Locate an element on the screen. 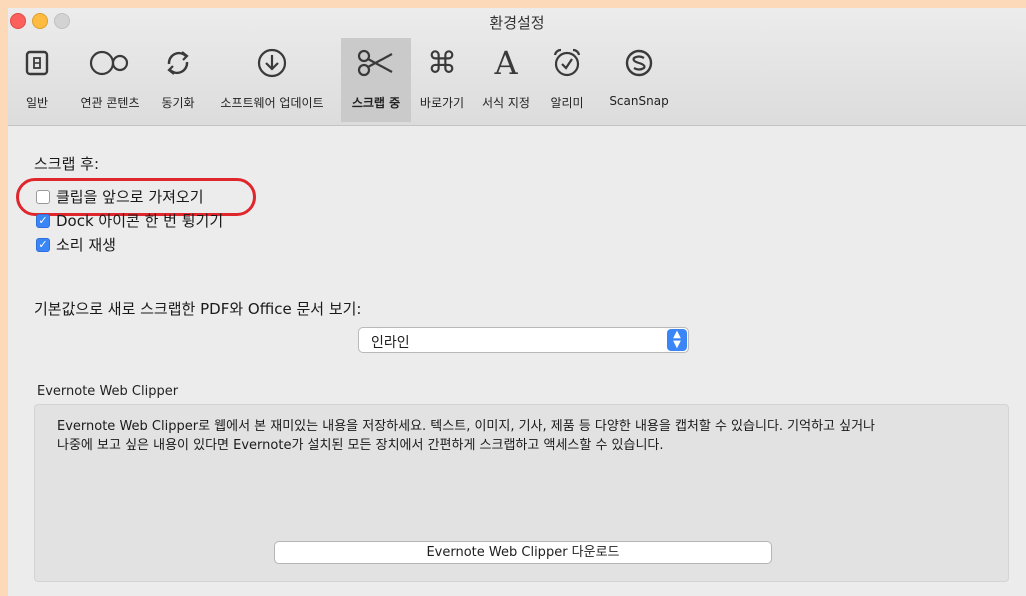 This screenshot has width=1026, height=596. general-icon is located at coordinates (37, 63).